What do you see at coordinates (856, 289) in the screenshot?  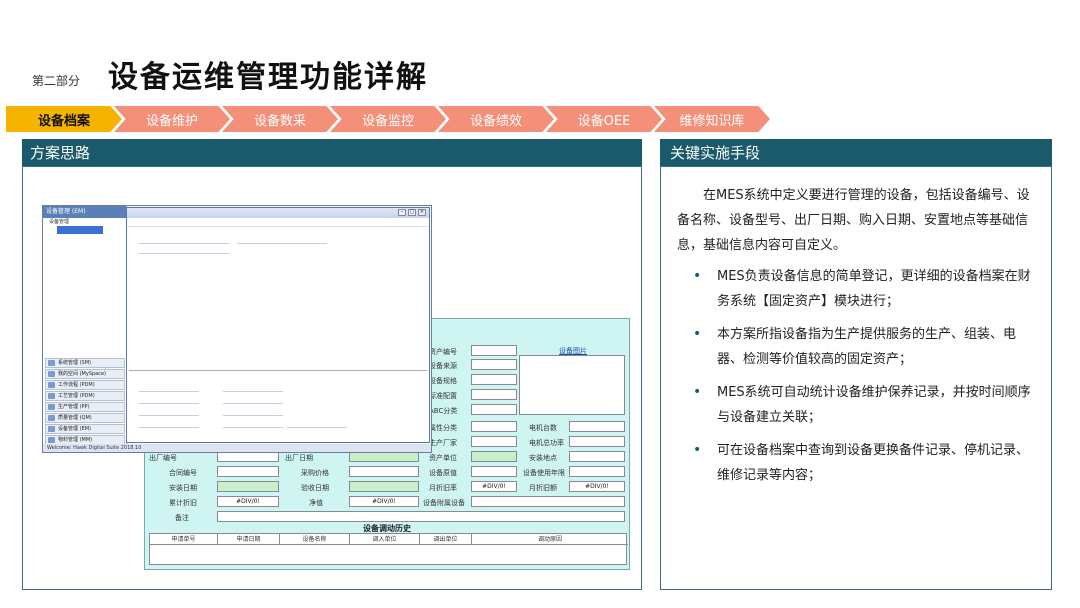 I see `bullet-item: • MES负责设备信息的简单登记，更详细的设备档案在财务系统【固定资产】模块进行；` at bounding box center [856, 289].